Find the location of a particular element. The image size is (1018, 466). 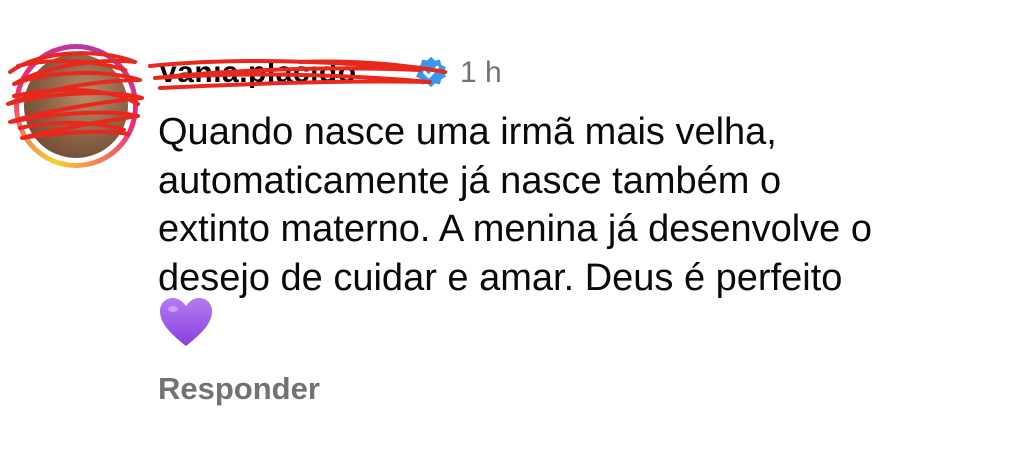

comment-text-line: Quando nasce uma irmã mais velha, is located at coordinates (467, 132).